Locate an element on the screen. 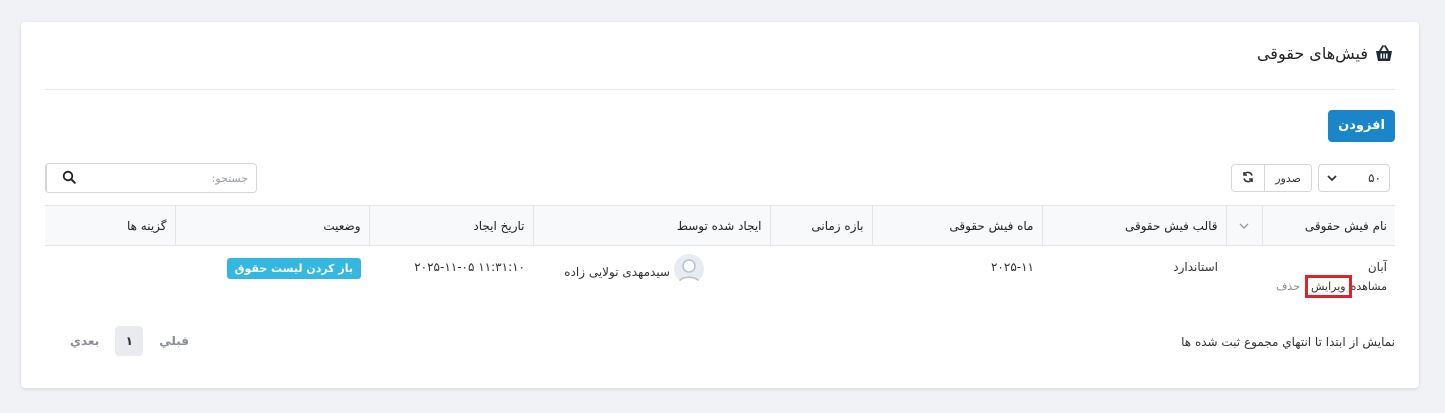 Image resolution: width=1445 pixels, height=413 pixels. payslip-name: آبان is located at coordinates (1377, 267).